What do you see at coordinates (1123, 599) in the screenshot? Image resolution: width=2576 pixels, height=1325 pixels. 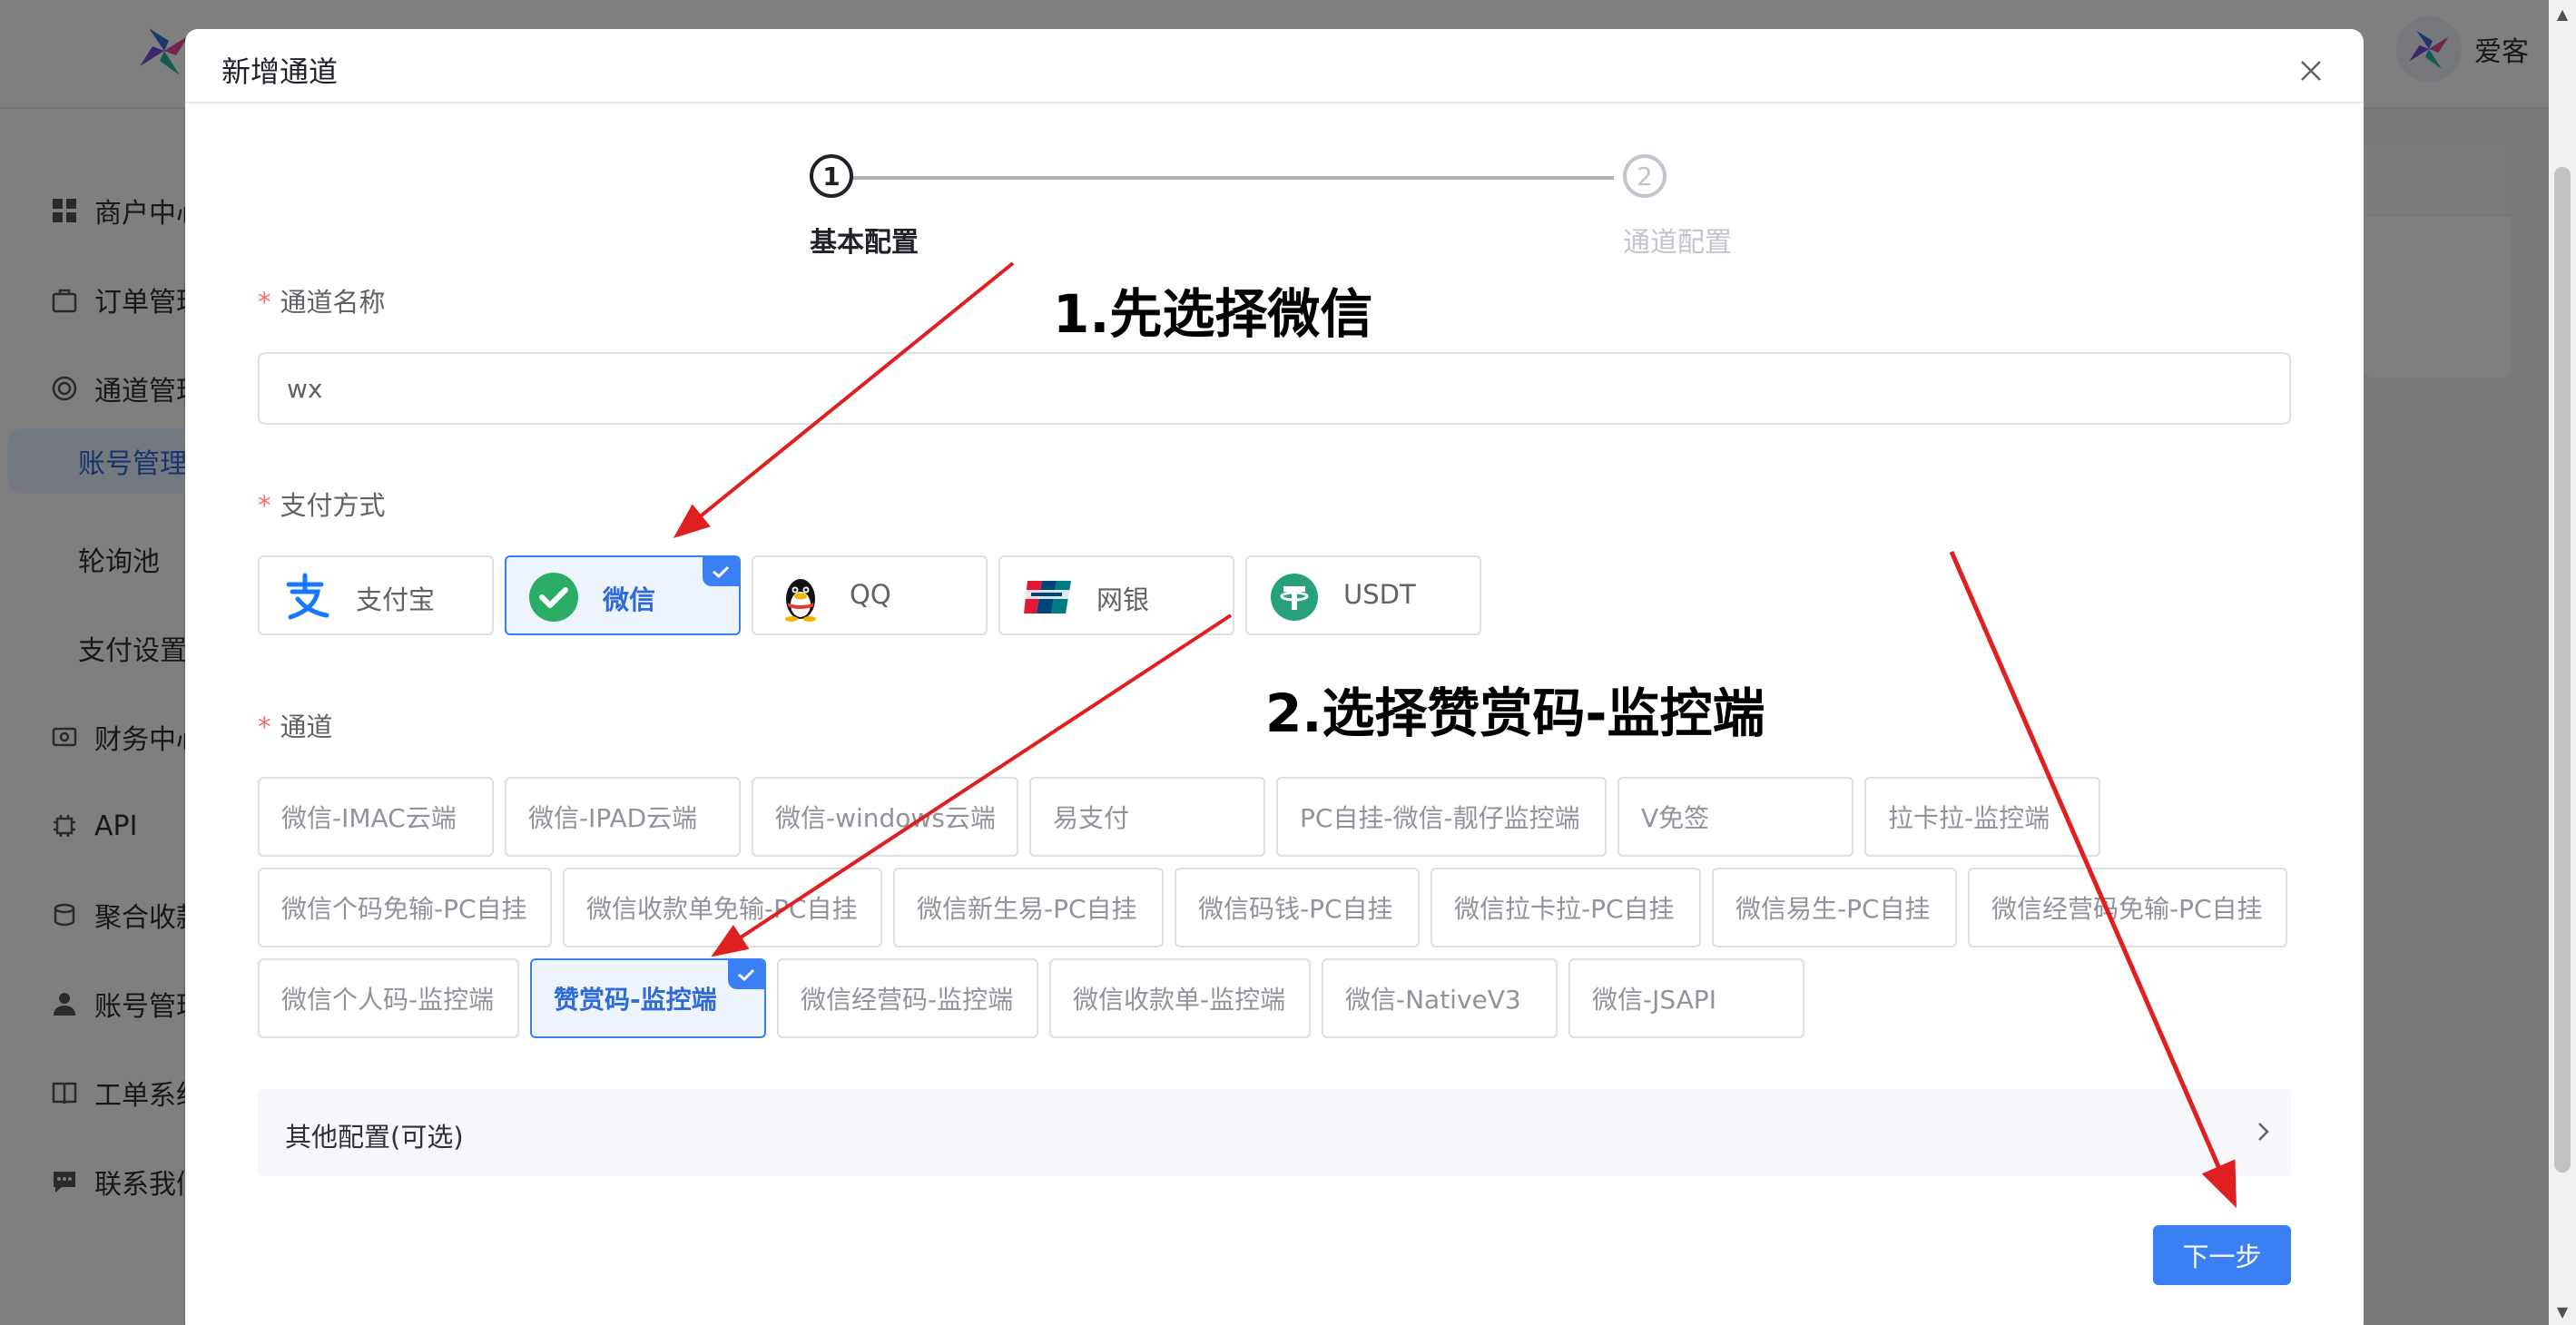 I see `payment-option-label: 网银` at bounding box center [1123, 599].